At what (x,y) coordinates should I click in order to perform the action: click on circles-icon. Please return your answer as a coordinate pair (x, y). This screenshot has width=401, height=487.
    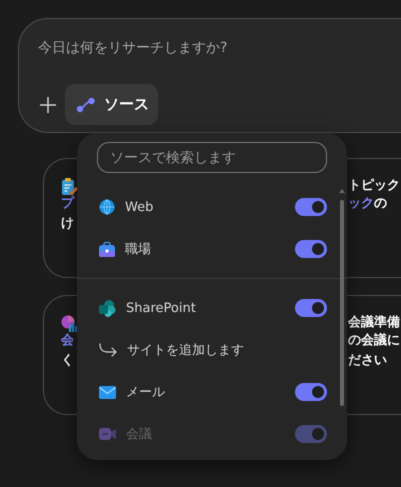
    Looking at the image, I should click on (107, 308).